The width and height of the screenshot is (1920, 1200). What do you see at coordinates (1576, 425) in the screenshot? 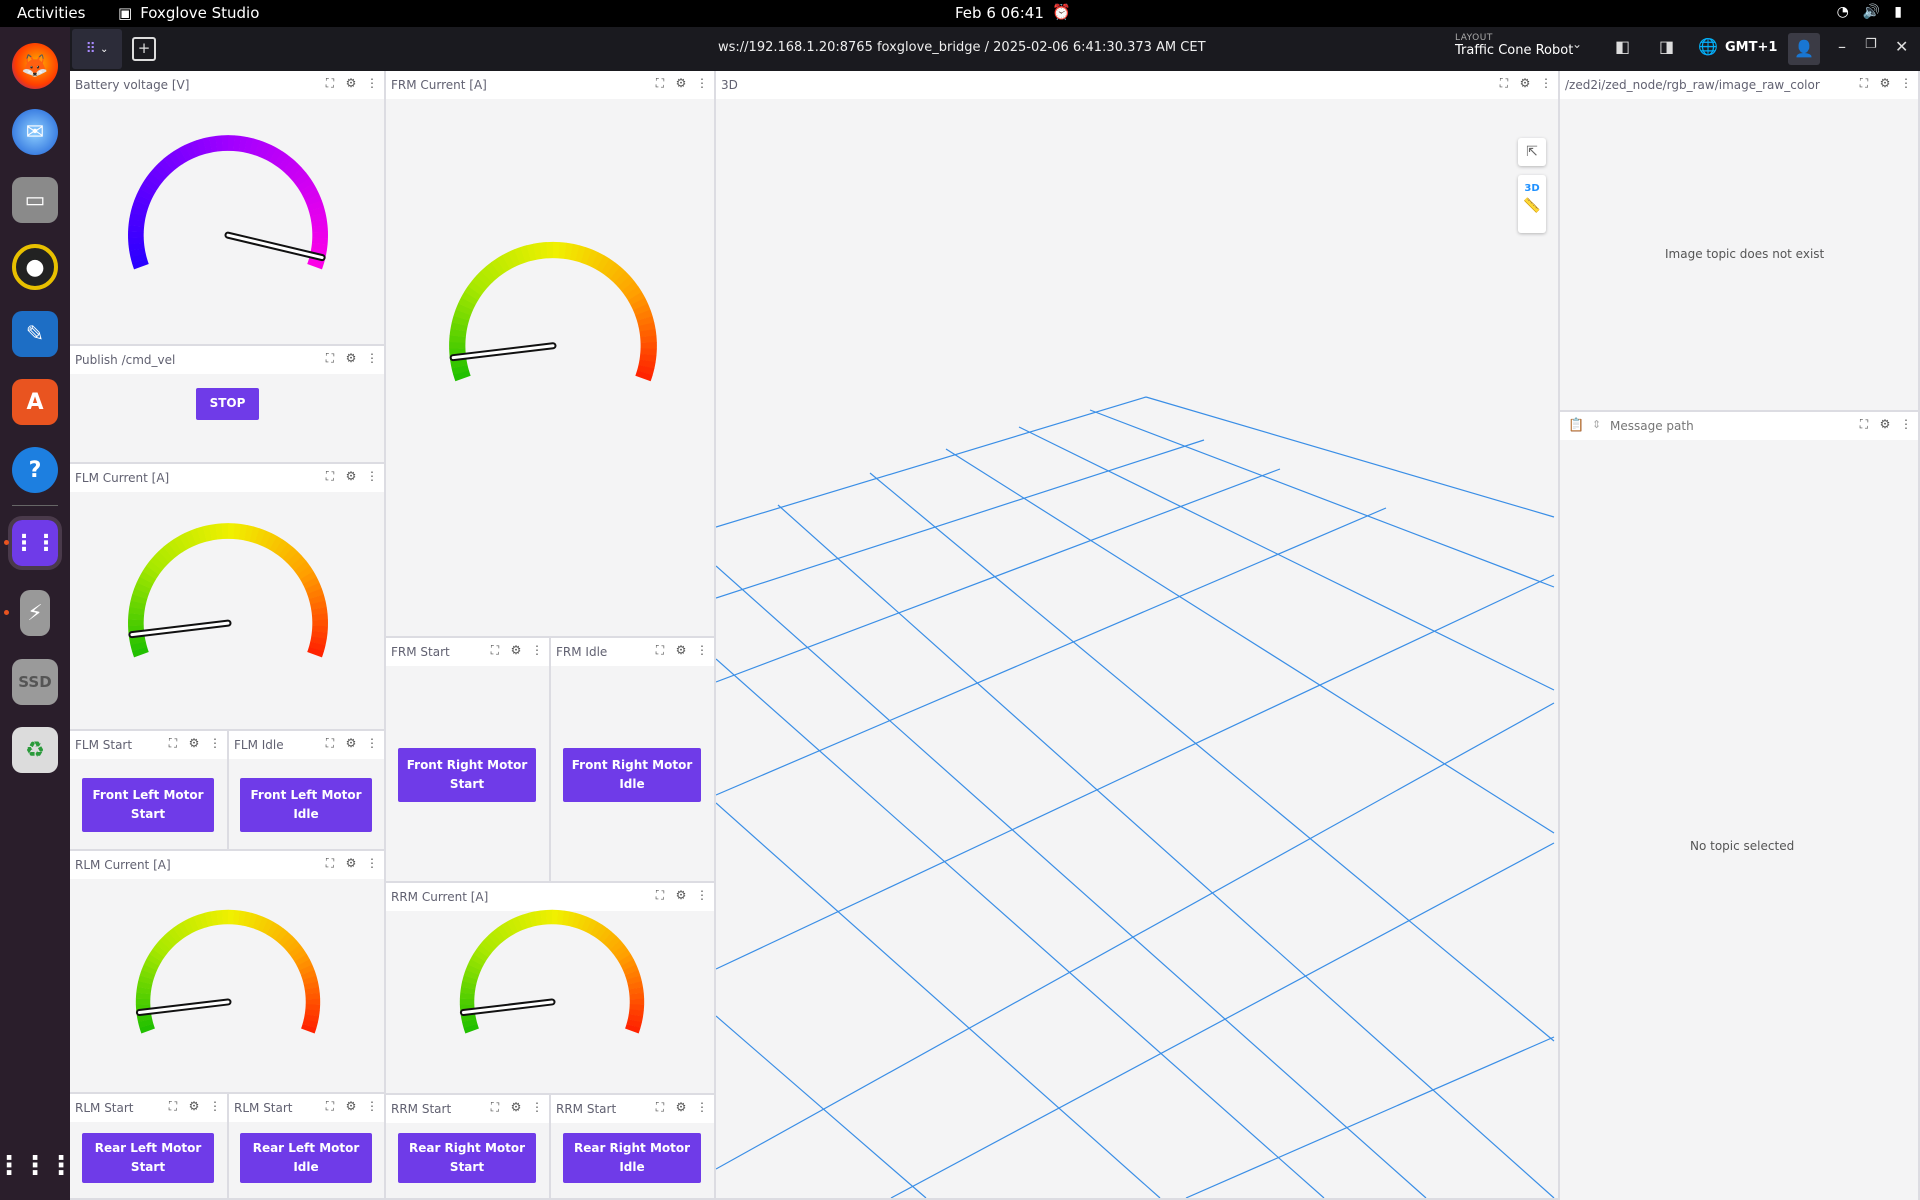
I see `copy-icon: 📋` at bounding box center [1576, 425].